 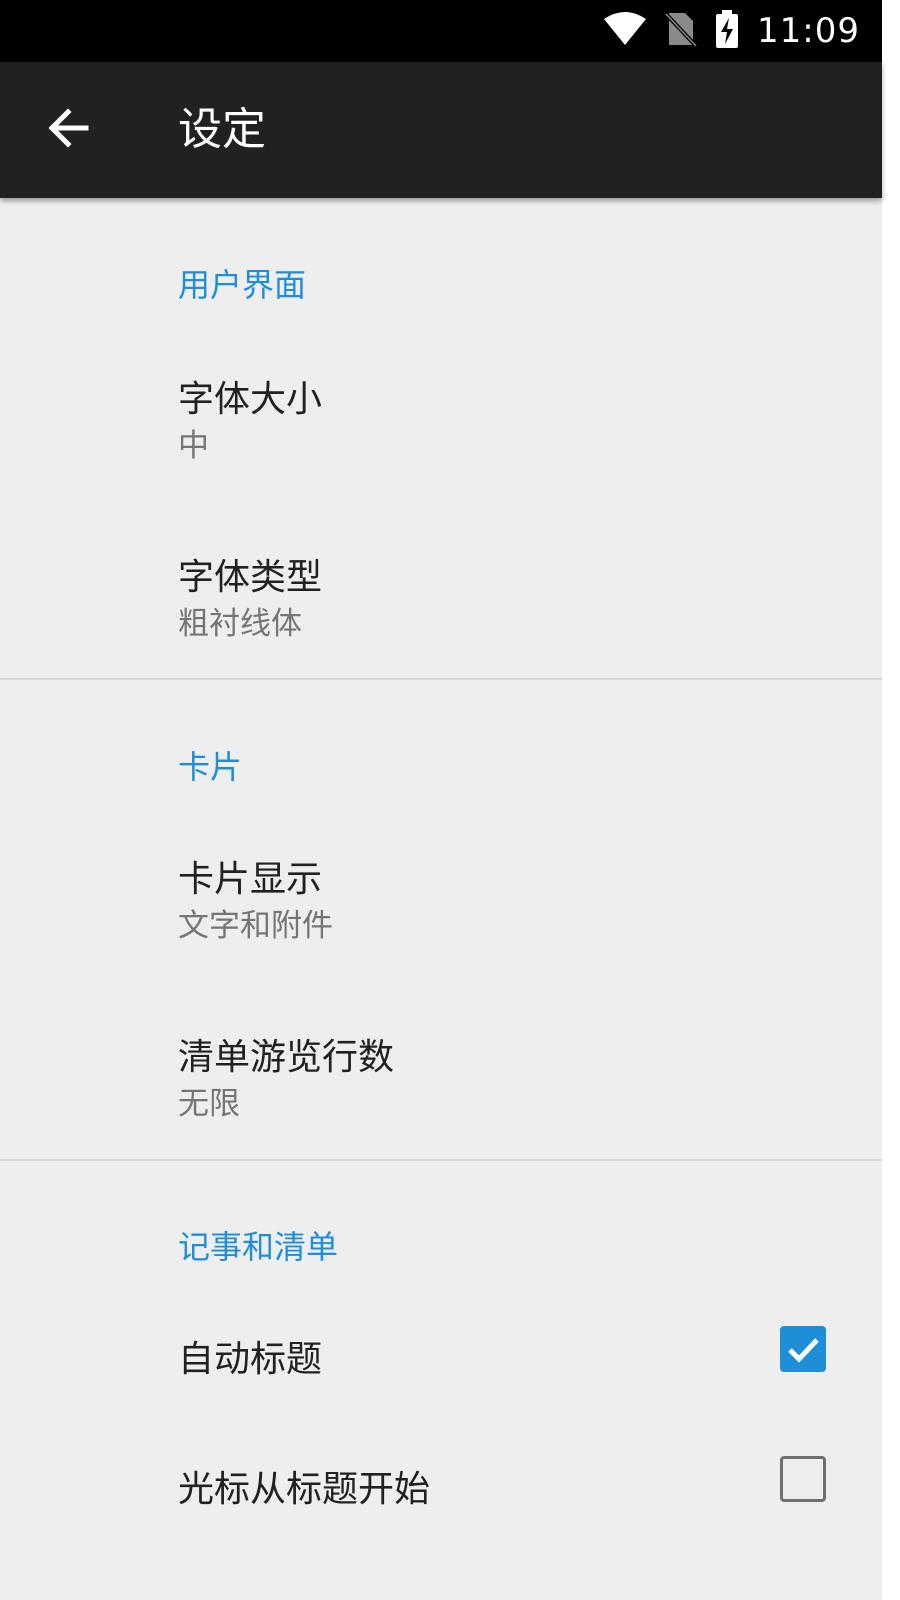 What do you see at coordinates (681, 31) in the screenshot?
I see `no-sim-icon` at bounding box center [681, 31].